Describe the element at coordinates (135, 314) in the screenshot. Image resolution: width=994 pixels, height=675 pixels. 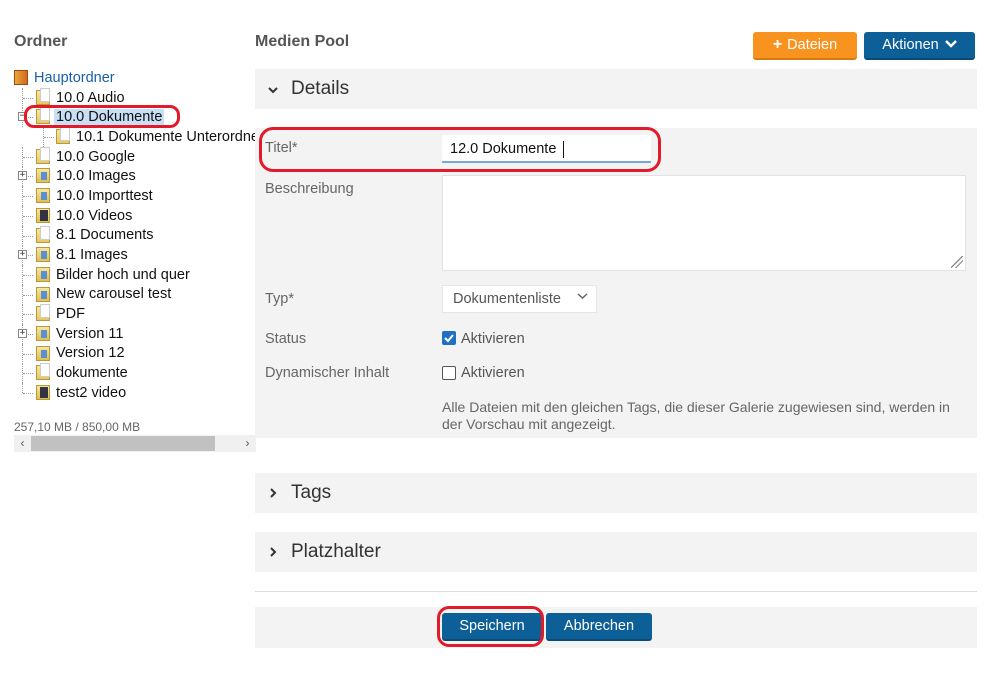
I see `tree-item: PDF` at that location.